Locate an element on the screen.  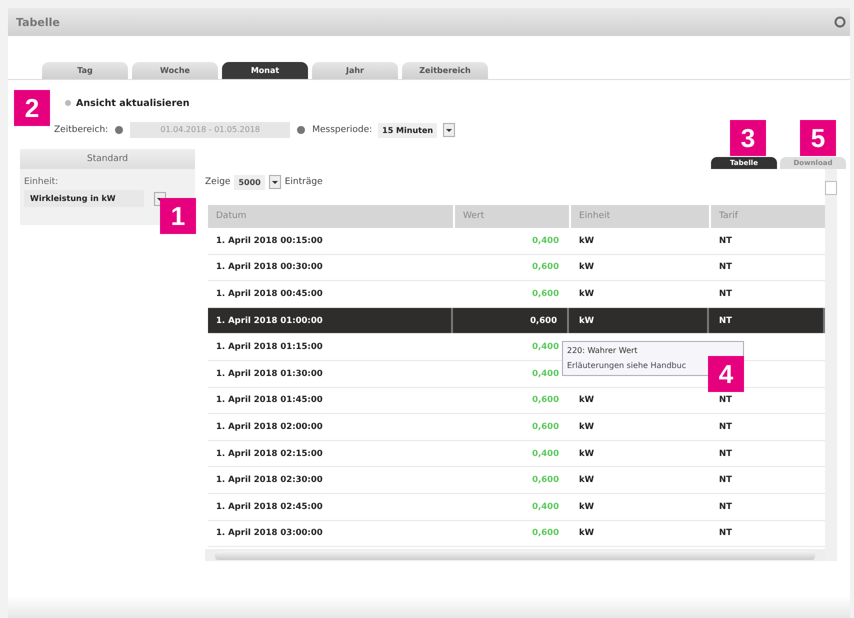
period-tab: Zeitbereich is located at coordinates (445, 70).